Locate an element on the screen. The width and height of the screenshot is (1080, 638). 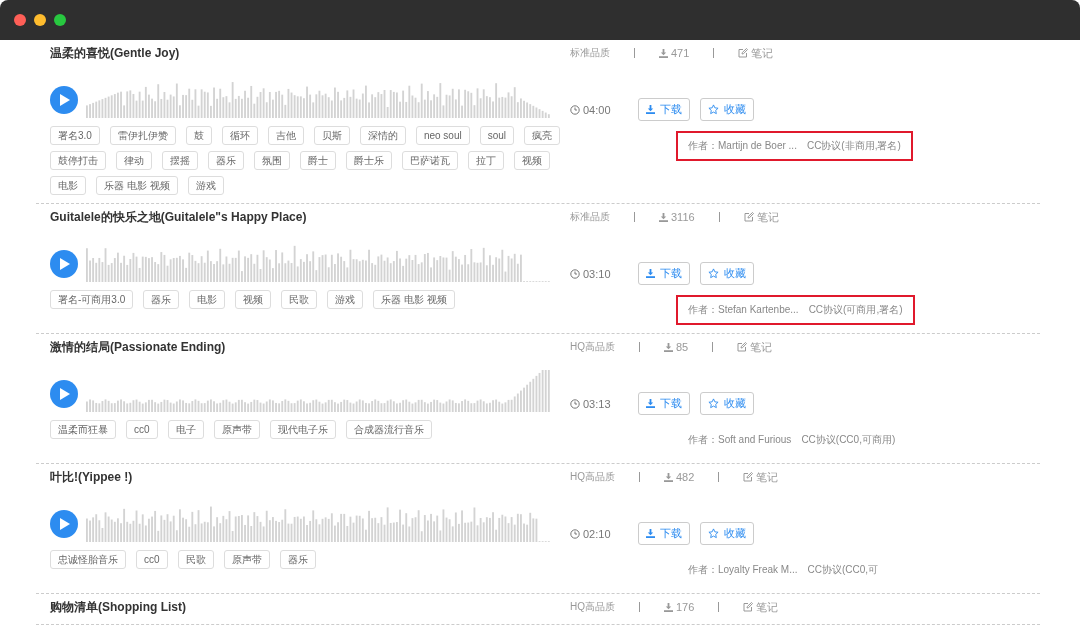
download-count: 176 is located at coordinates (685, 607).